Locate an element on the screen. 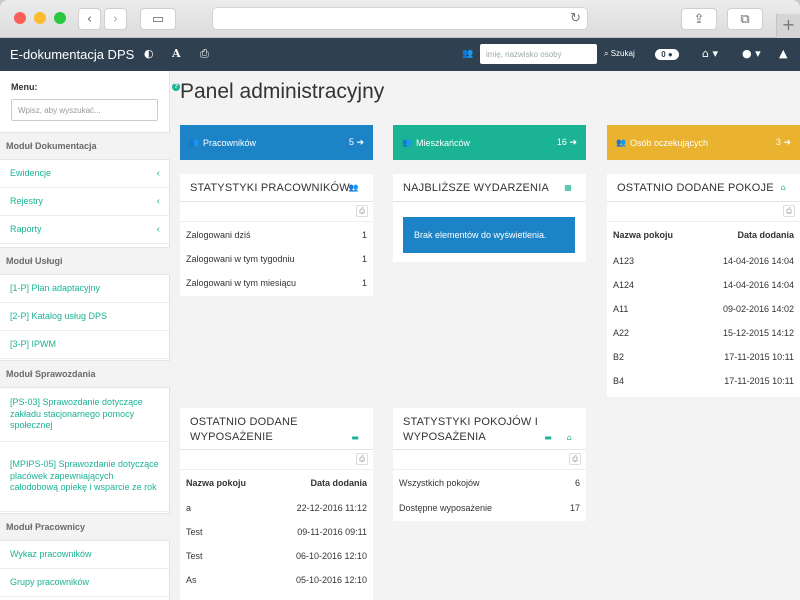  sidebar-toggle-icon: ▭ is located at coordinates (158, 19).